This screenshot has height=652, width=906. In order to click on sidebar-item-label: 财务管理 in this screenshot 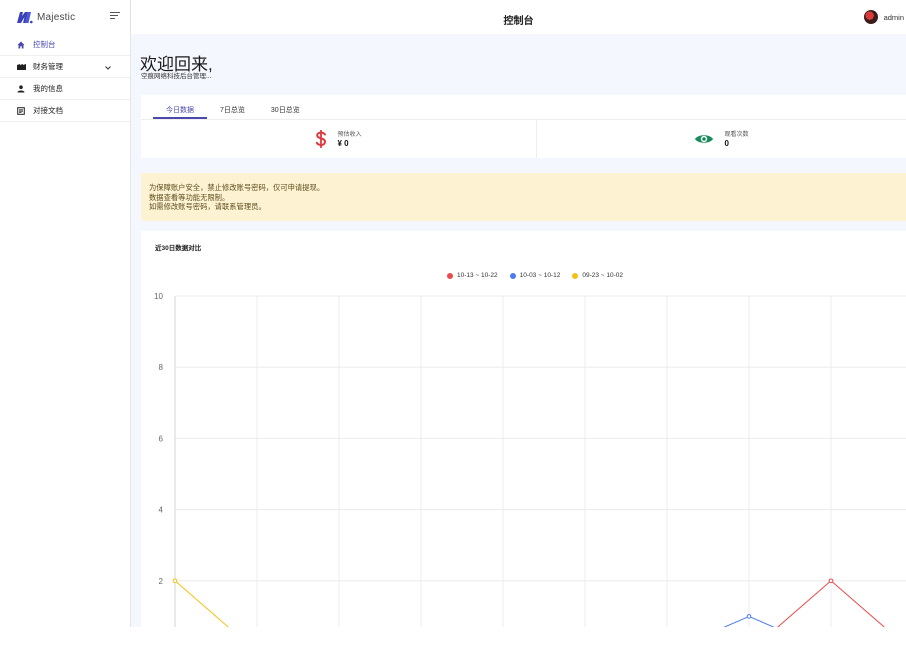, I will do `click(48, 66)`.